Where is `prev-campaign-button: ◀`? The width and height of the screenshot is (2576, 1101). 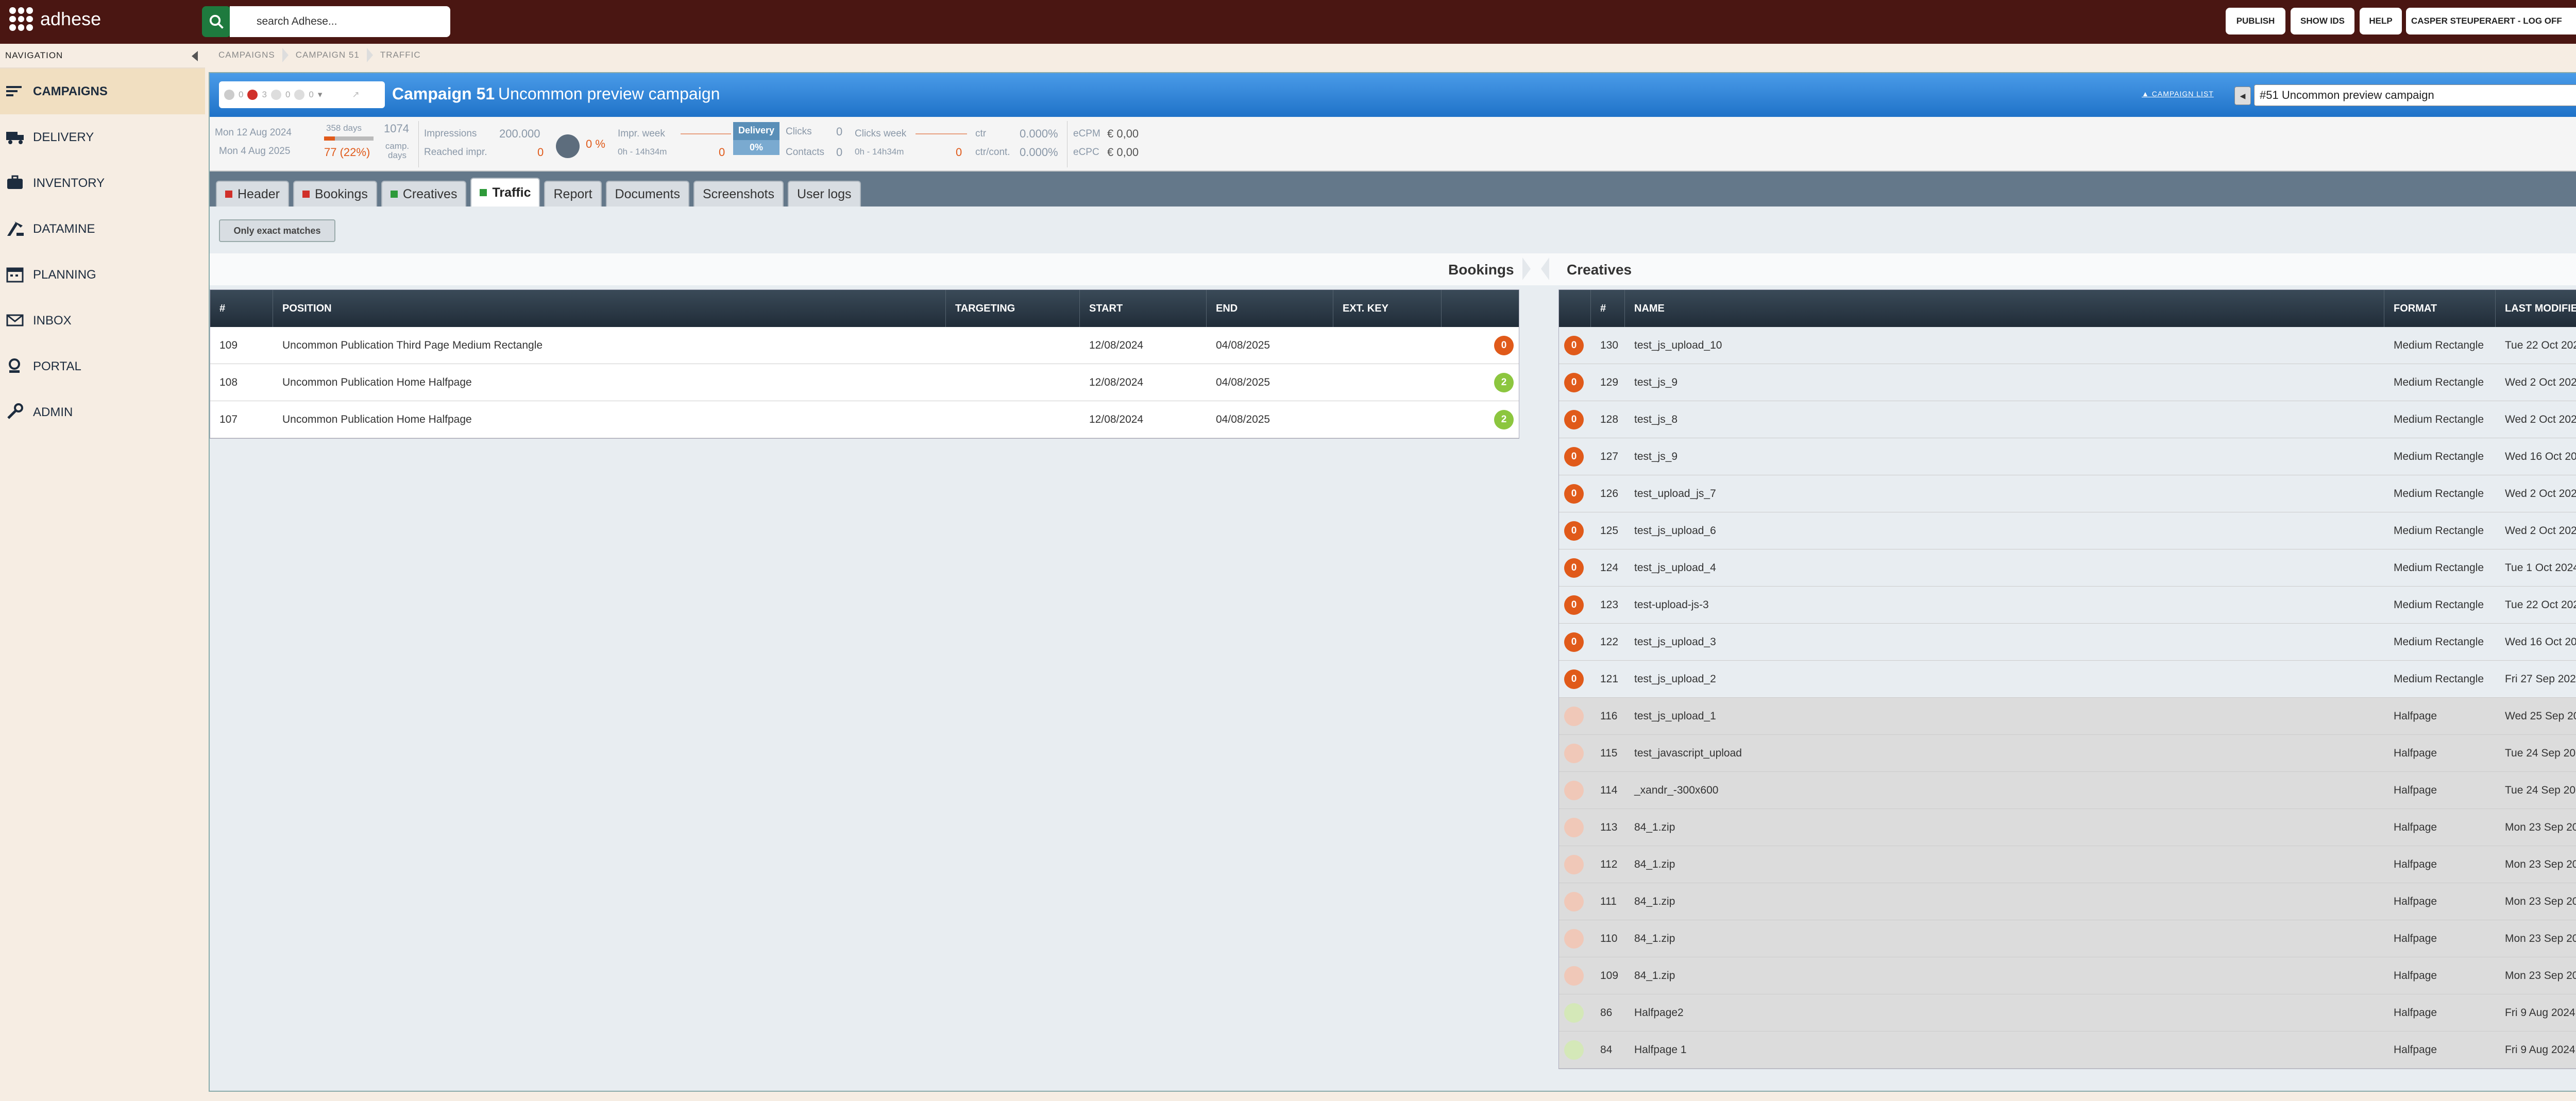 prev-campaign-button: ◀ is located at coordinates (2242, 96).